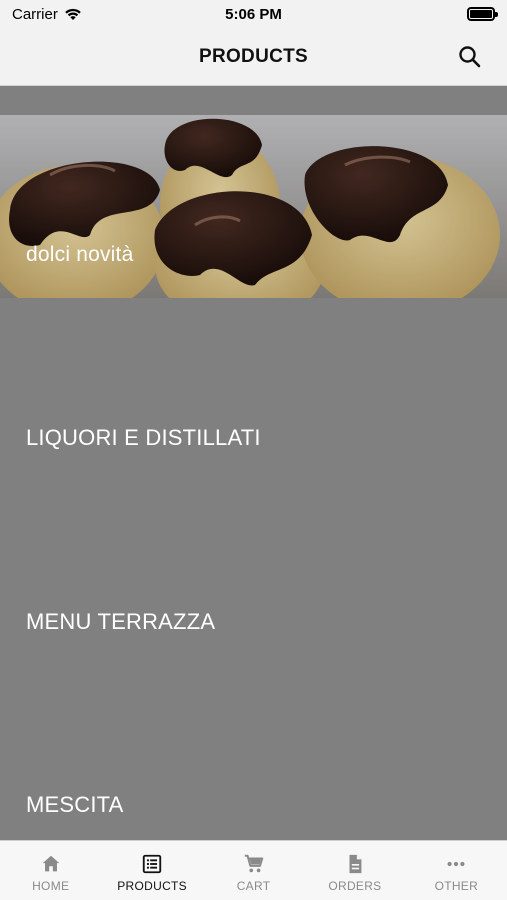 The image size is (507, 900). Describe the element at coordinates (355, 864) in the screenshot. I see `document-icon` at that location.